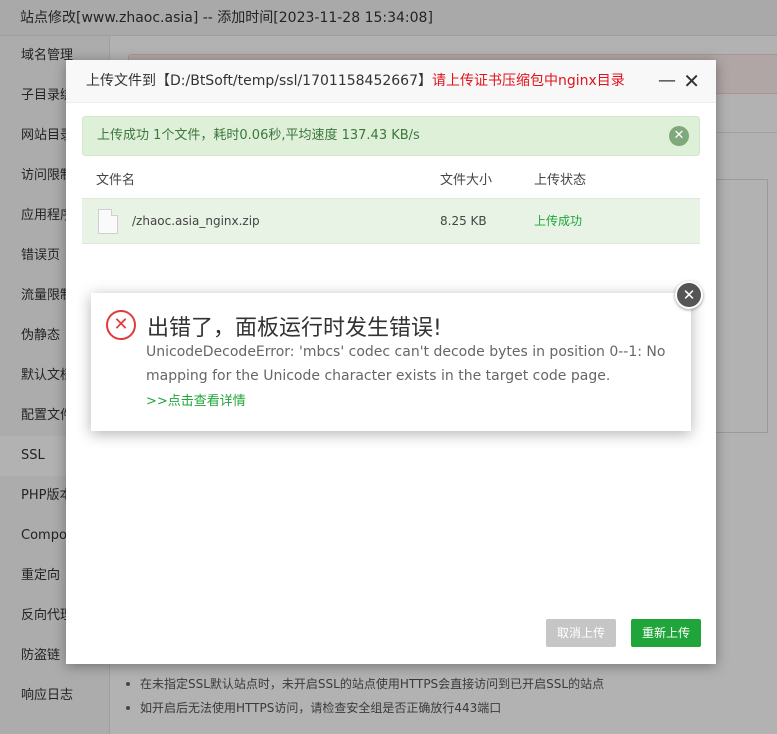 Image resolution: width=777 pixels, height=734 pixels. What do you see at coordinates (116, 180) in the screenshot?
I see `column-header-name: 文件名` at bounding box center [116, 180].